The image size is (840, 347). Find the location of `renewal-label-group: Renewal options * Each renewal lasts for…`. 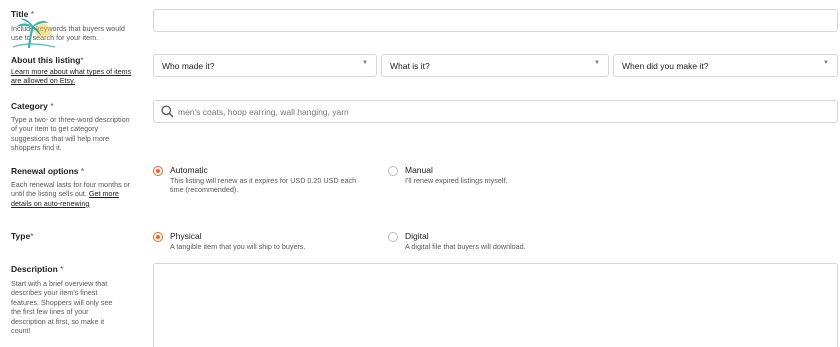

renewal-label-group: Renewal options * Each renewal lasts for… is located at coordinates (73, 187).